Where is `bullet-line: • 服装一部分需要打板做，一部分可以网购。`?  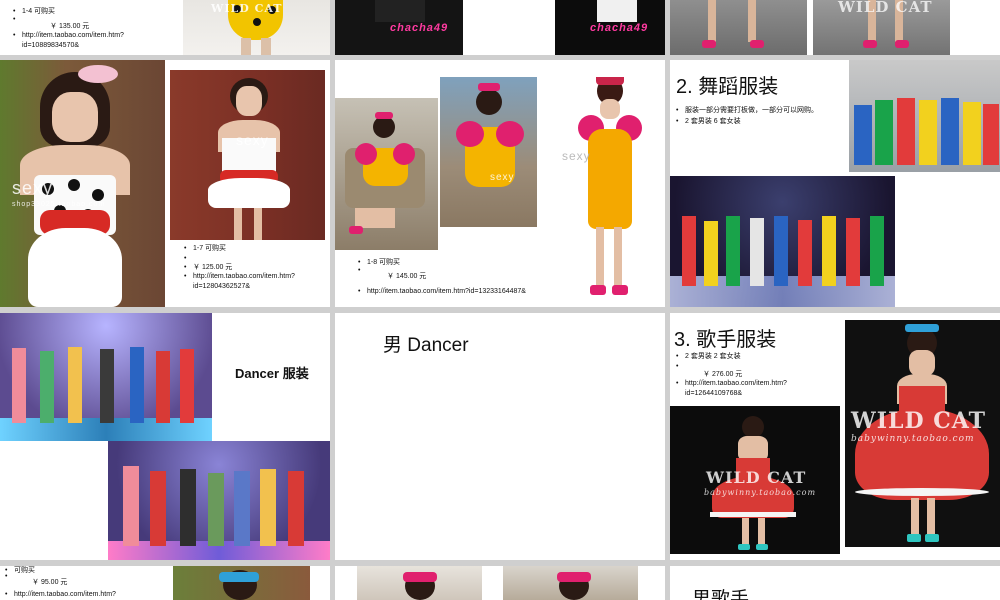 bullet-line: • 服装一部分需要打板做，一部分可以网购。 is located at coordinates (747, 110).